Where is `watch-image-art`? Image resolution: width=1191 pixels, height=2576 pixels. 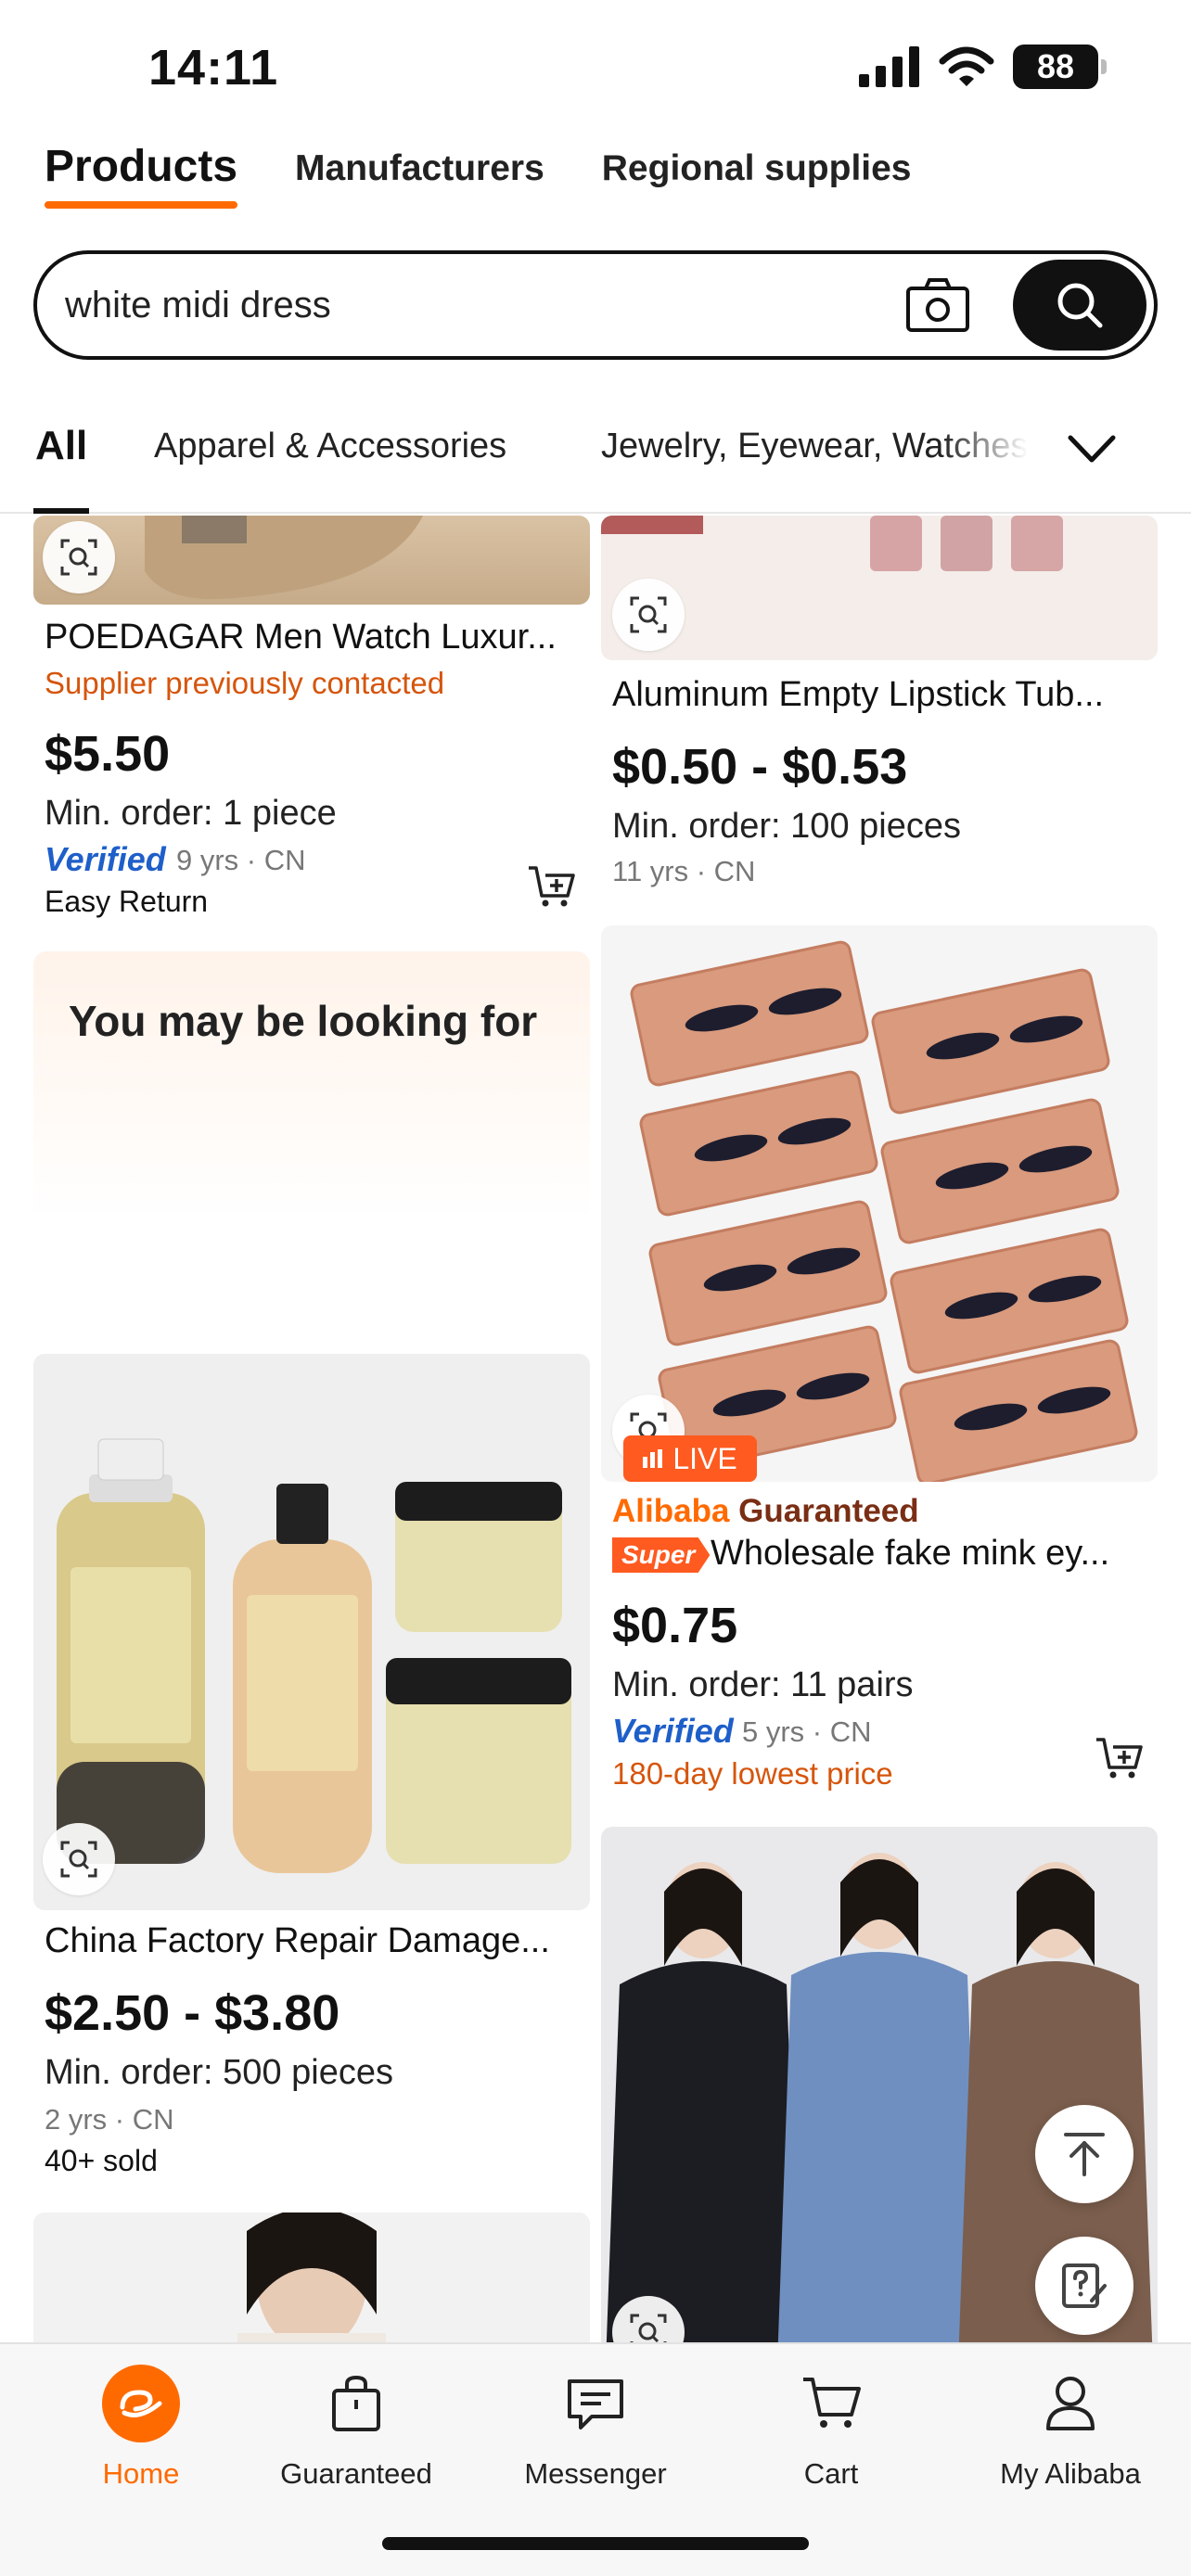
watch-image-art is located at coordinates (284, 558).